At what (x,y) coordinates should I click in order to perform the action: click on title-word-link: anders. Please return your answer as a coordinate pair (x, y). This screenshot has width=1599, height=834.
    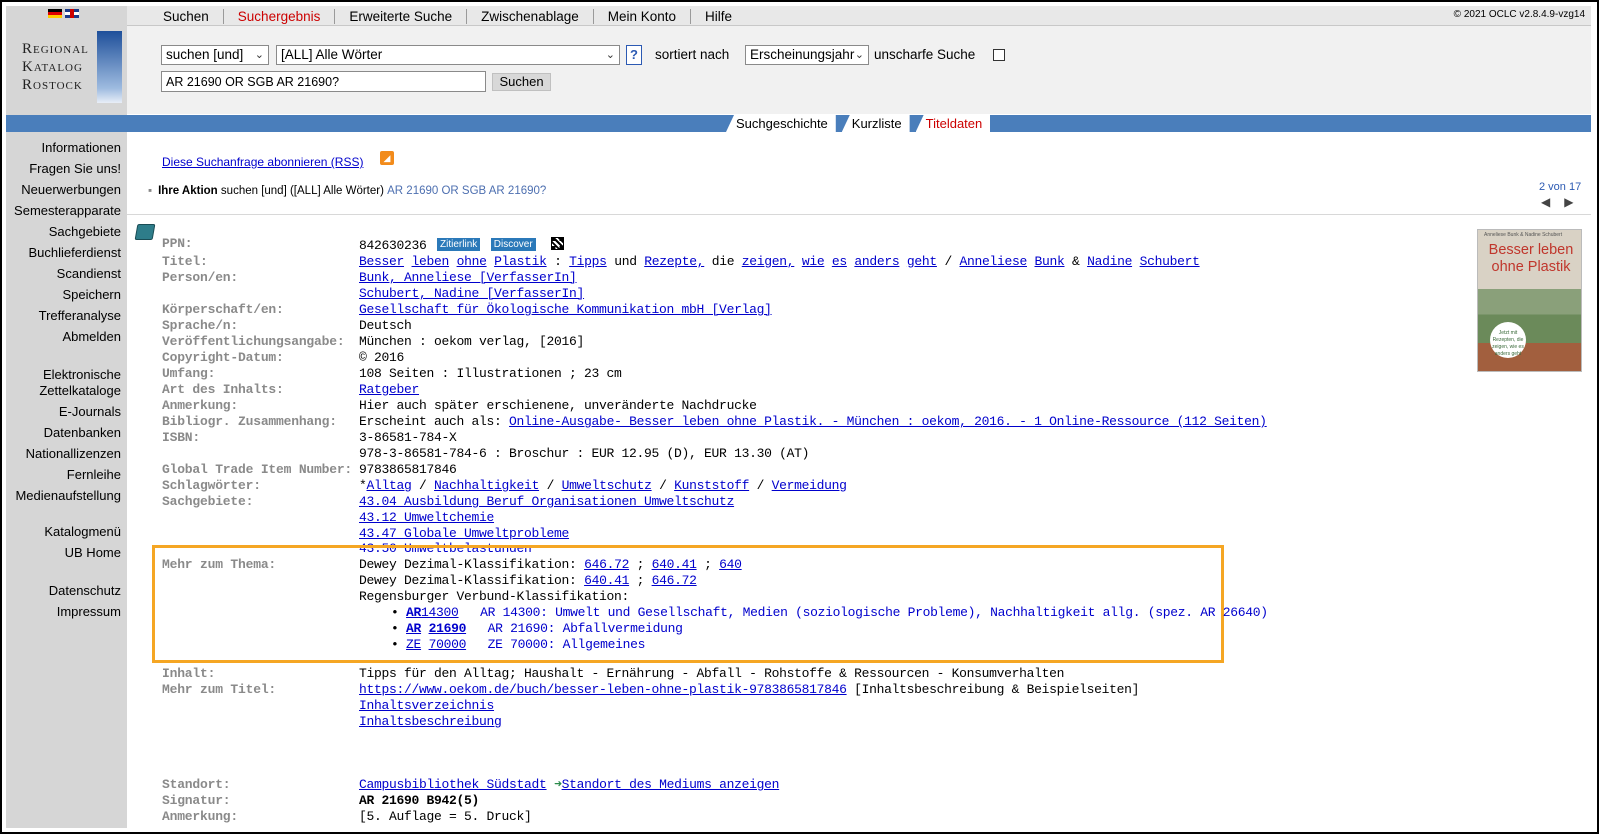
    Looking at the image, I should click on (876, 261).